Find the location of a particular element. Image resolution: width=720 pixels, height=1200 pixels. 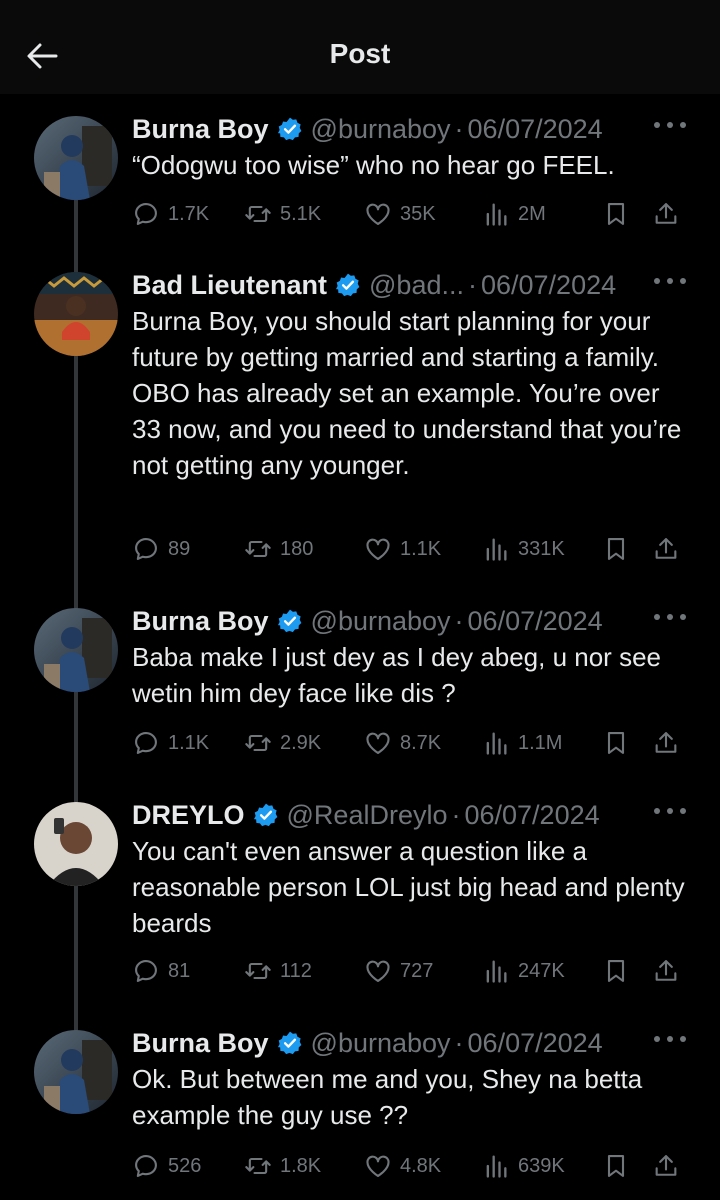

views-count: 1.1M is located at coordinates (540, 742).